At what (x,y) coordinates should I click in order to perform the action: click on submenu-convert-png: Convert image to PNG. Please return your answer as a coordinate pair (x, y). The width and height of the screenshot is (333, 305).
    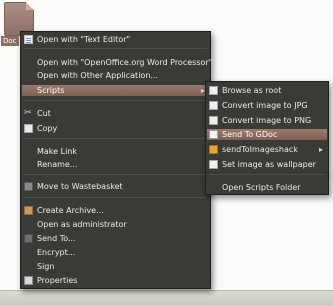
    Looking at the image, I should click on (267, 120).